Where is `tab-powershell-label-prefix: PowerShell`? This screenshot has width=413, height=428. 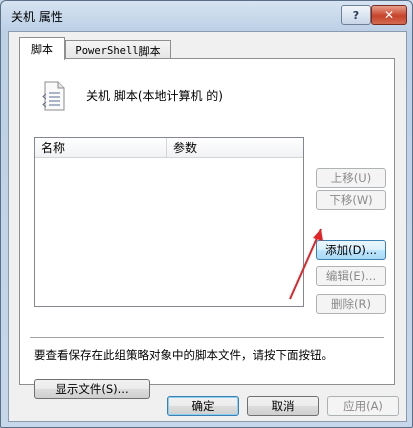 tab-powershell-label-prefix: PowerShell is located at coordinates (107, 51).